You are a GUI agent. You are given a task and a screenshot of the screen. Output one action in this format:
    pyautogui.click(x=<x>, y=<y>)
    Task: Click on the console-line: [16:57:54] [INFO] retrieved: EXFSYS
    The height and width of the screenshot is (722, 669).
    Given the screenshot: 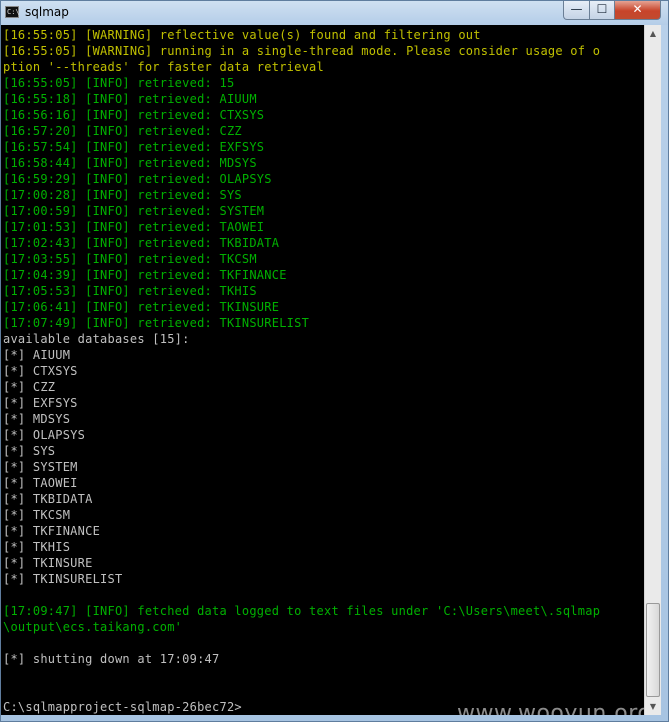 What is the action you would take?
    pyautogui.click(x=134, y=147)
    